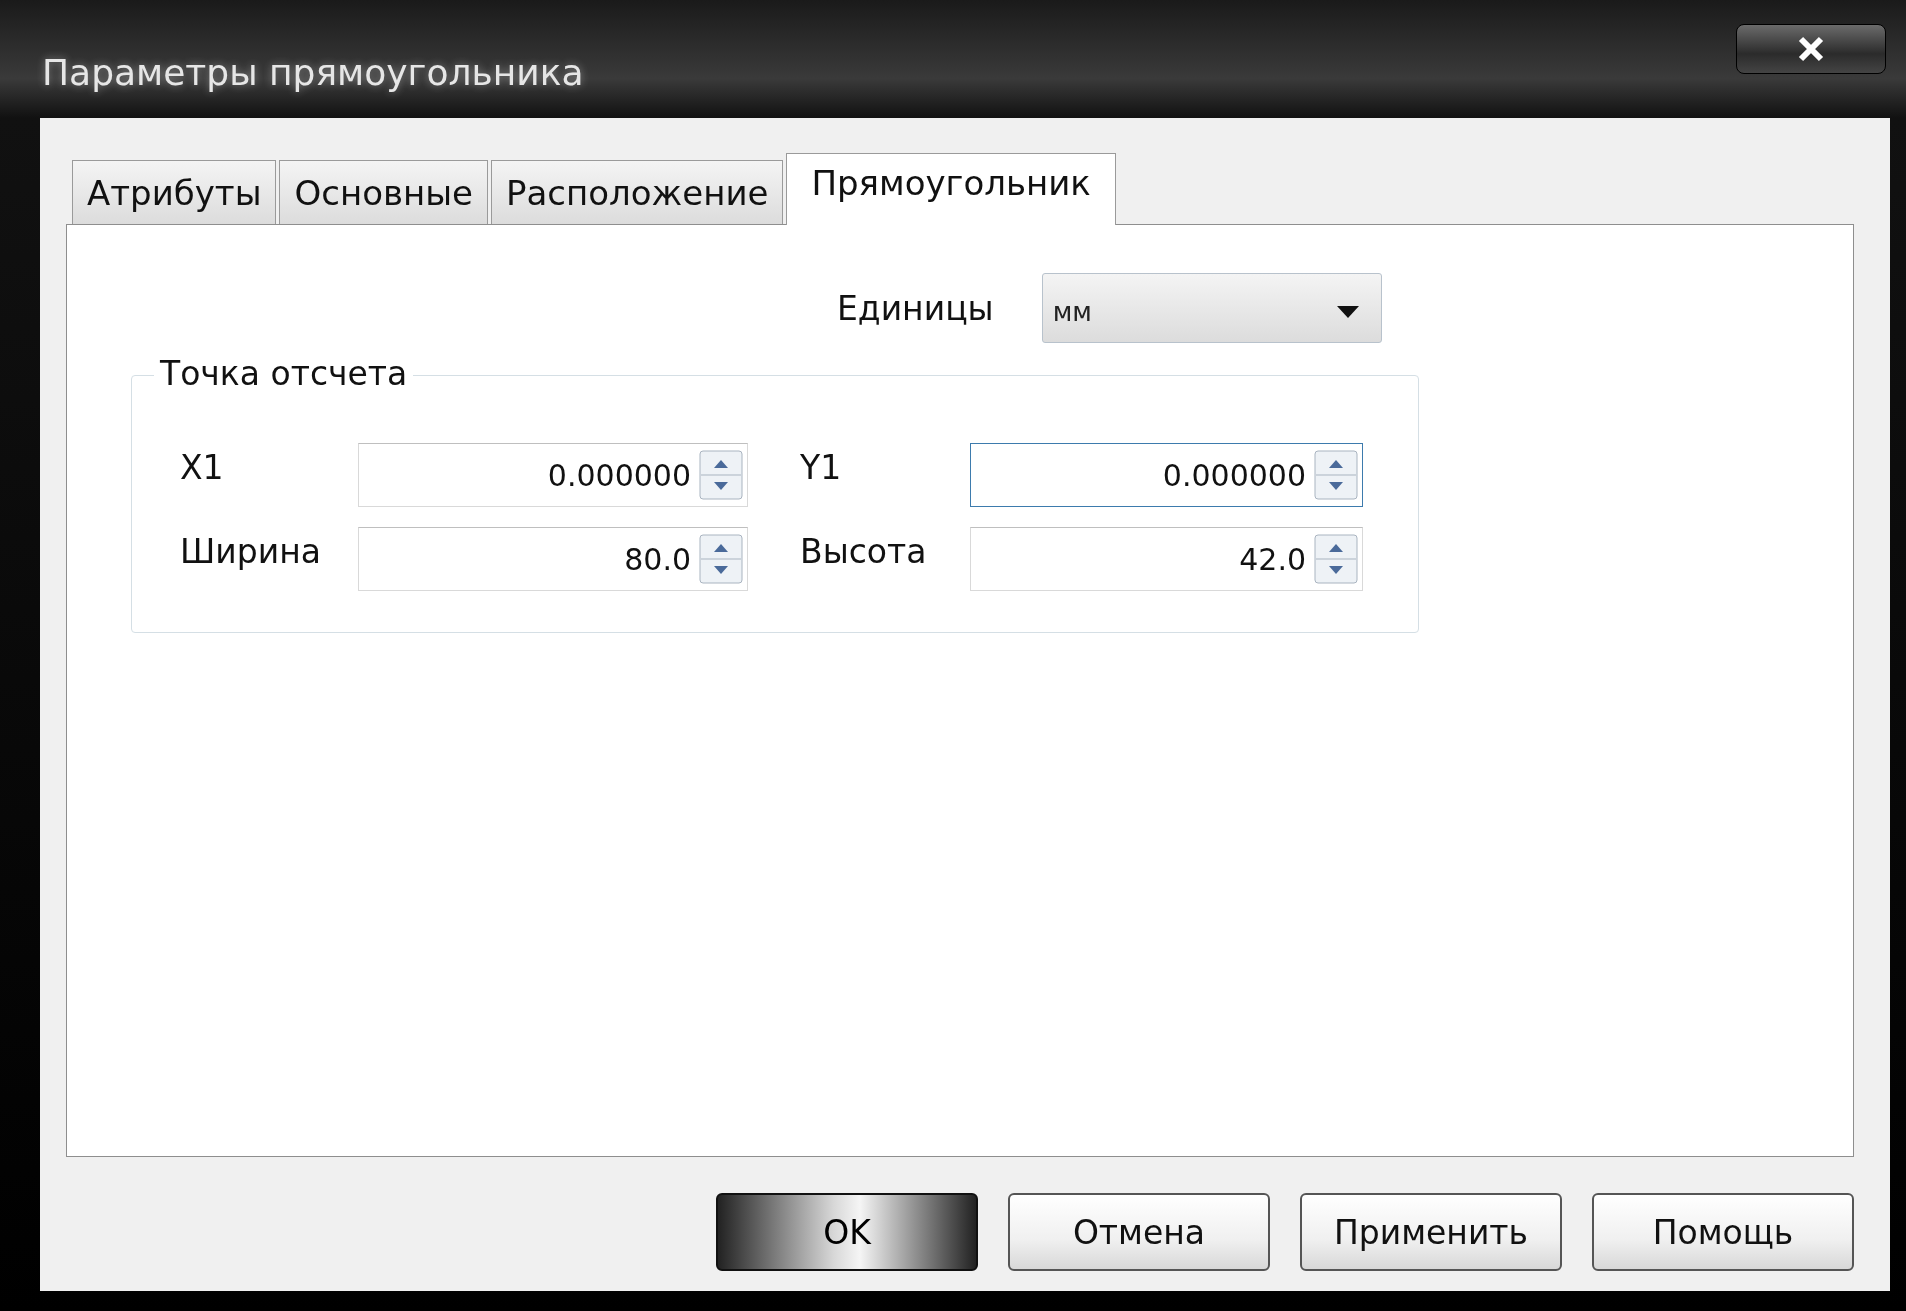  What do you see at coordinates (553, 559) in the screenshot?
I see `spin-field: 80.0` at bounding box center [553, 559].